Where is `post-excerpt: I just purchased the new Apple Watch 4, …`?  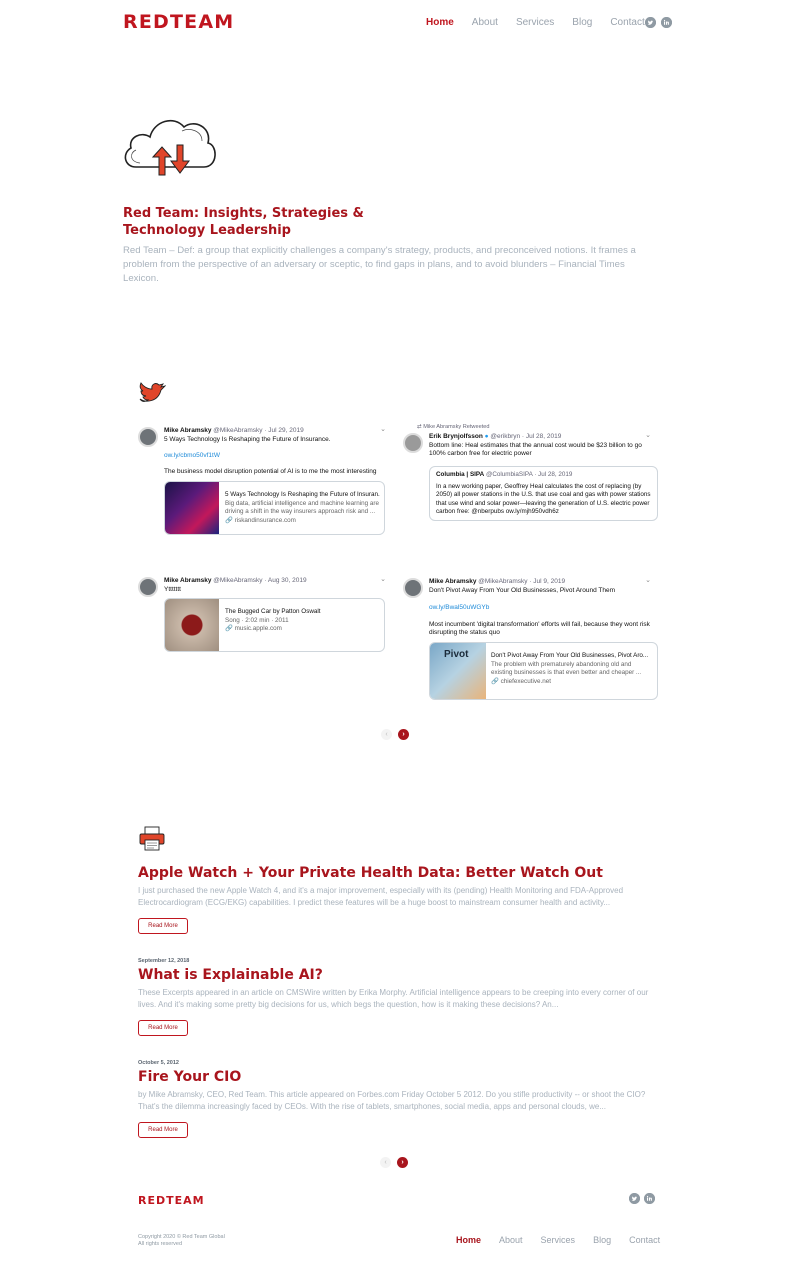 post-excerpt: I just purchased the new Apple Watch 4, … is located at coordinates (381, 896).